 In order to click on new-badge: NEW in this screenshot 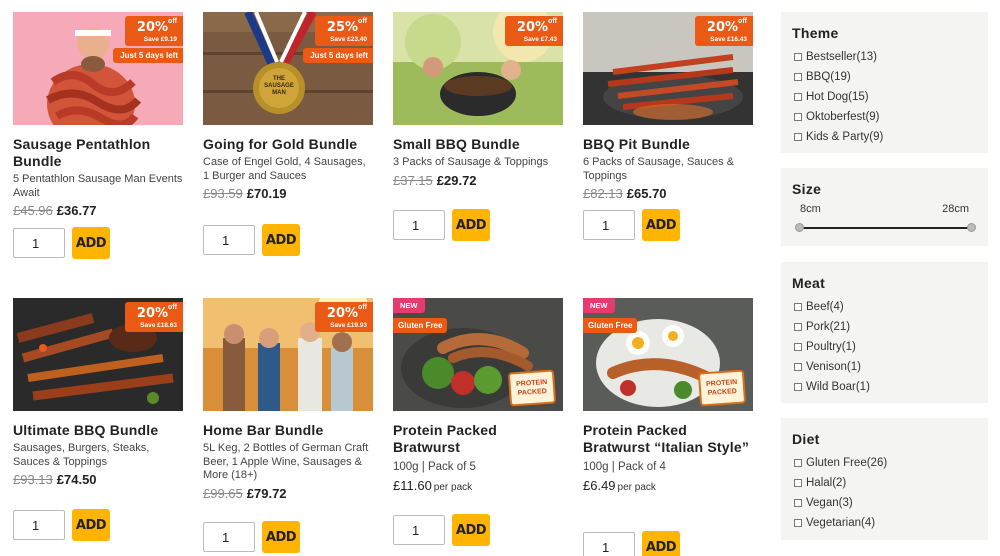, I will do `click(409, 305)`.